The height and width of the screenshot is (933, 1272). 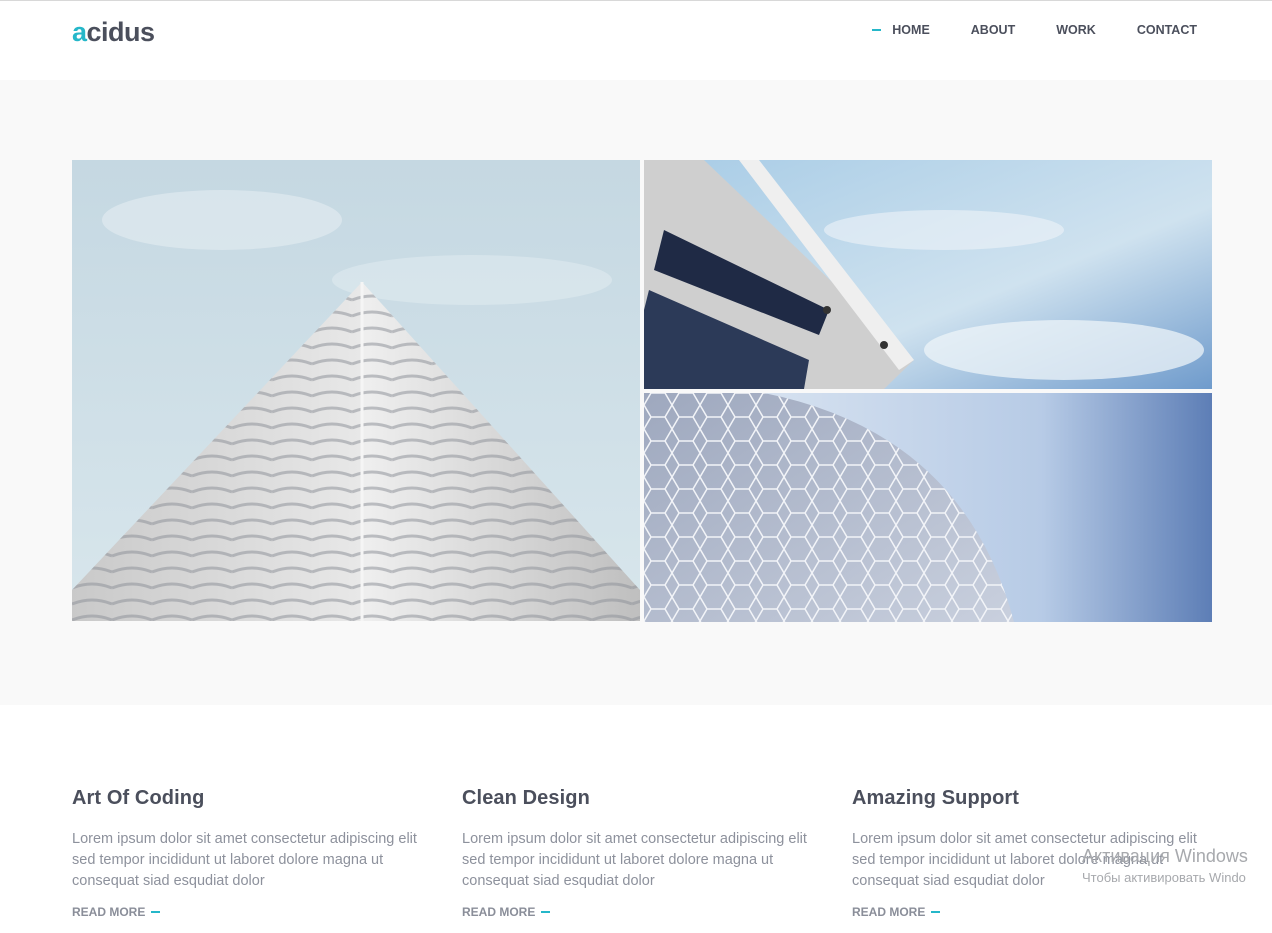 I want to click on nav-label-contact: CONTACT, so click(x=1166, y=30).